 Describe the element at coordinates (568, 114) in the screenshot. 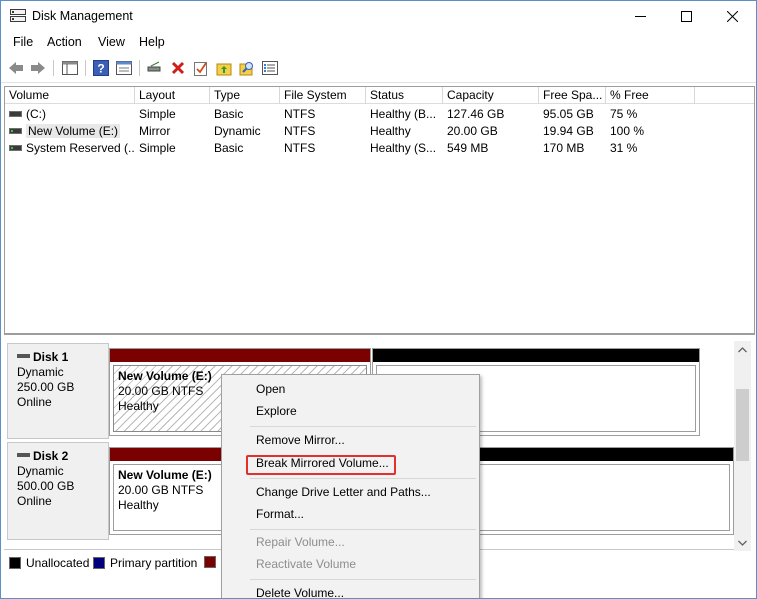

I see `free-space-cell: 95.05 GB` at that location.